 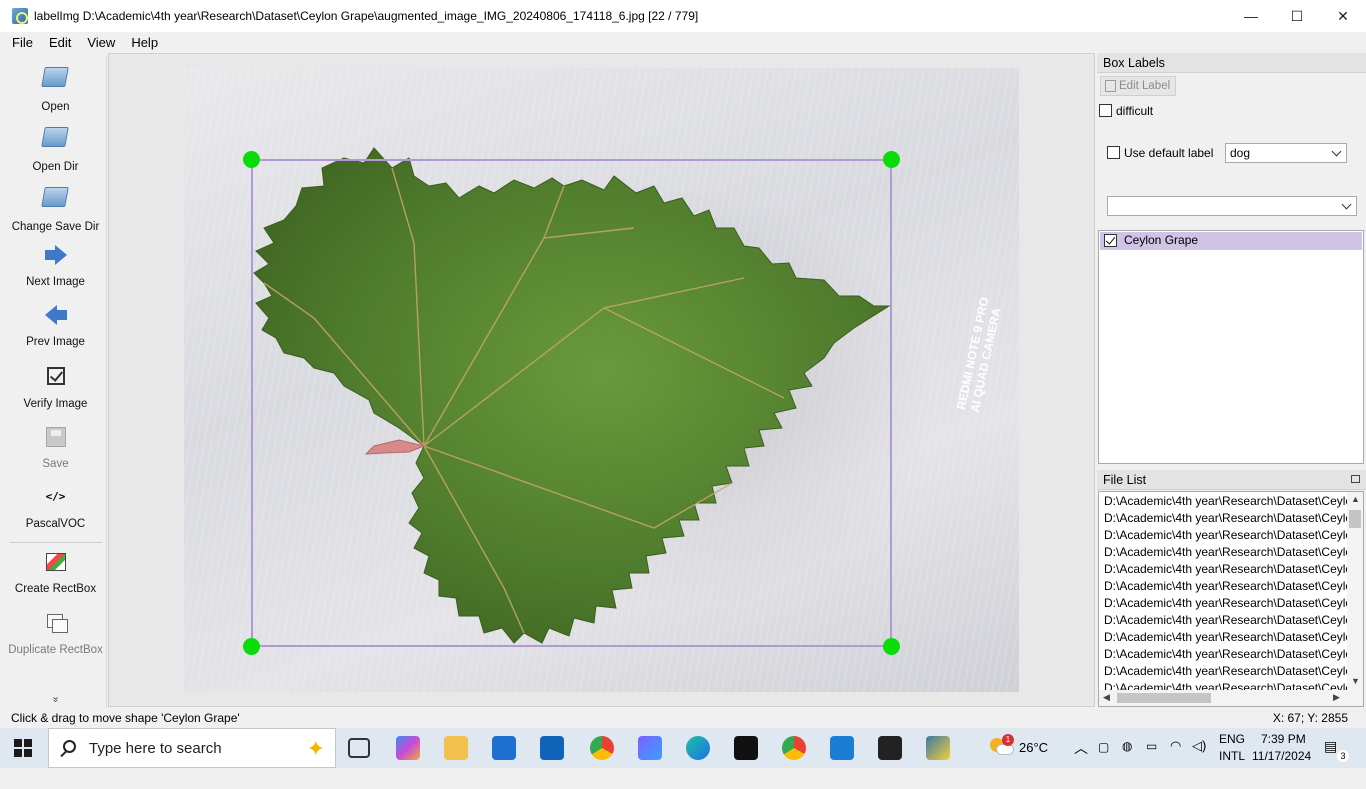 I want to click on save-disk-icon, so click(x=56, y=437).